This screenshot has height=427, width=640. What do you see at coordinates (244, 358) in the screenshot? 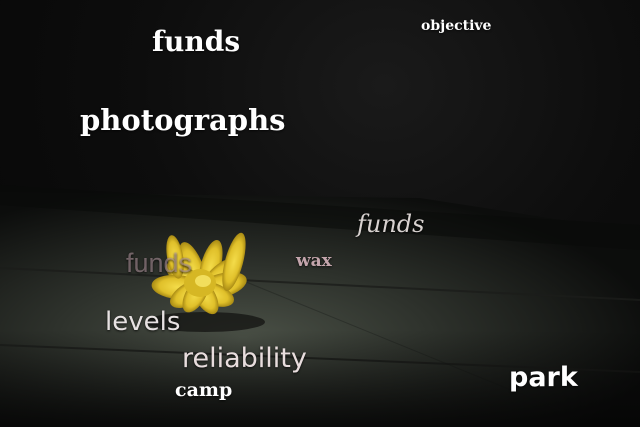
I see `word-reliability: reliability` at bounding box center [244, 358].